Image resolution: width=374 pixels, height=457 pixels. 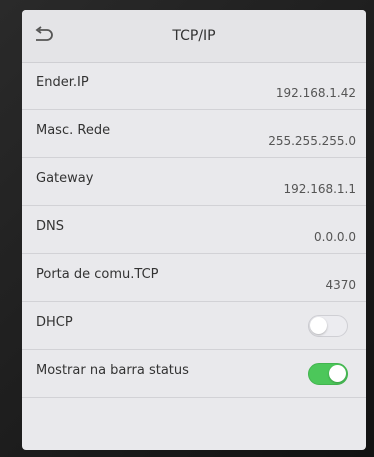 What do you see at coordinates (340, 285) in the screenshot?
I see `setting-value: 4370` at bounding box center [340, 285].